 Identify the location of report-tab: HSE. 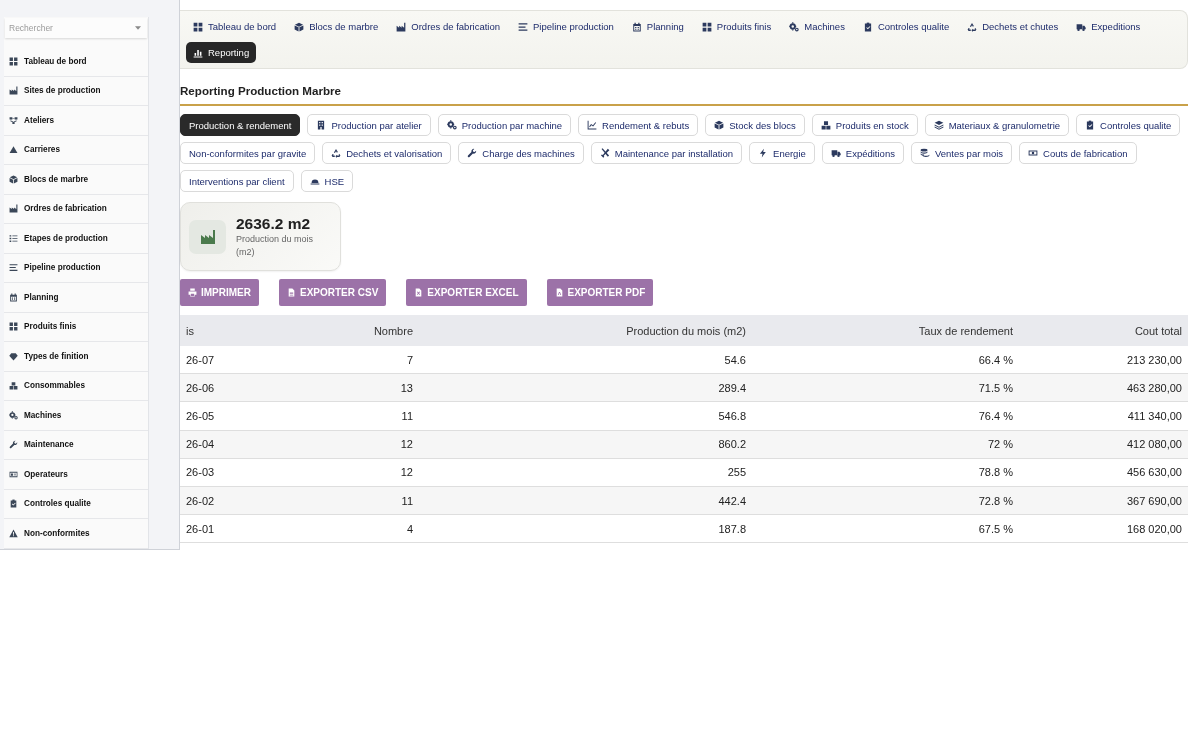
(327, 181).